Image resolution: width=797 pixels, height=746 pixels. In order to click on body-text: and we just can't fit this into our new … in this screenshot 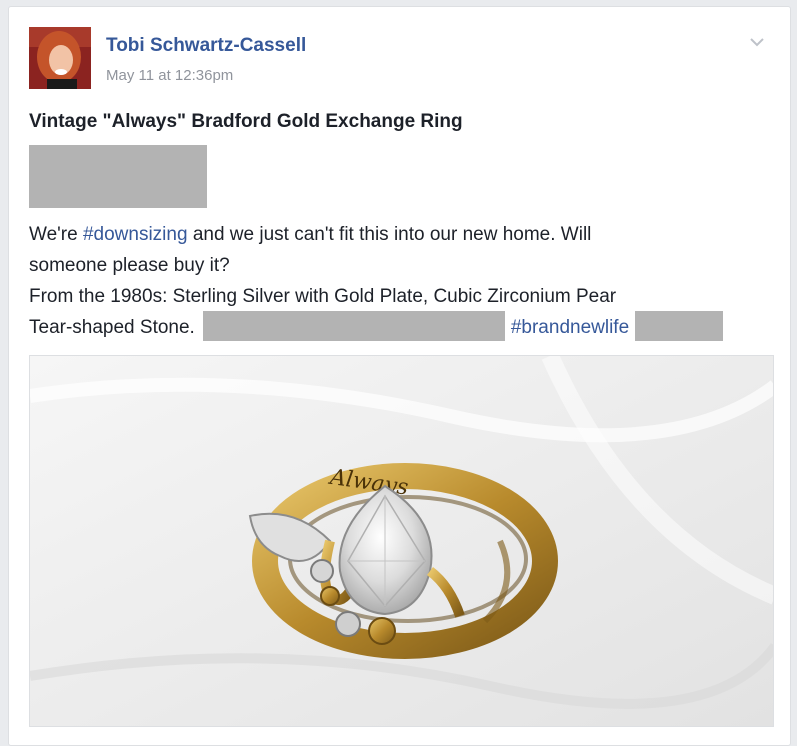, I will do `click(389, 234)`.